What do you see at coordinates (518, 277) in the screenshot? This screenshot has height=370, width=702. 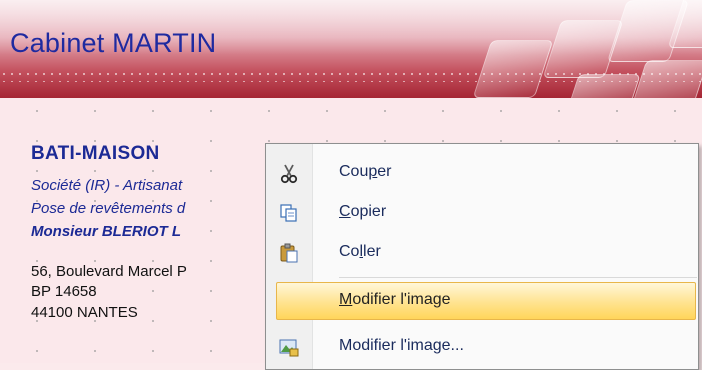 I see `menu-separator` at bounding box center [518, 277].